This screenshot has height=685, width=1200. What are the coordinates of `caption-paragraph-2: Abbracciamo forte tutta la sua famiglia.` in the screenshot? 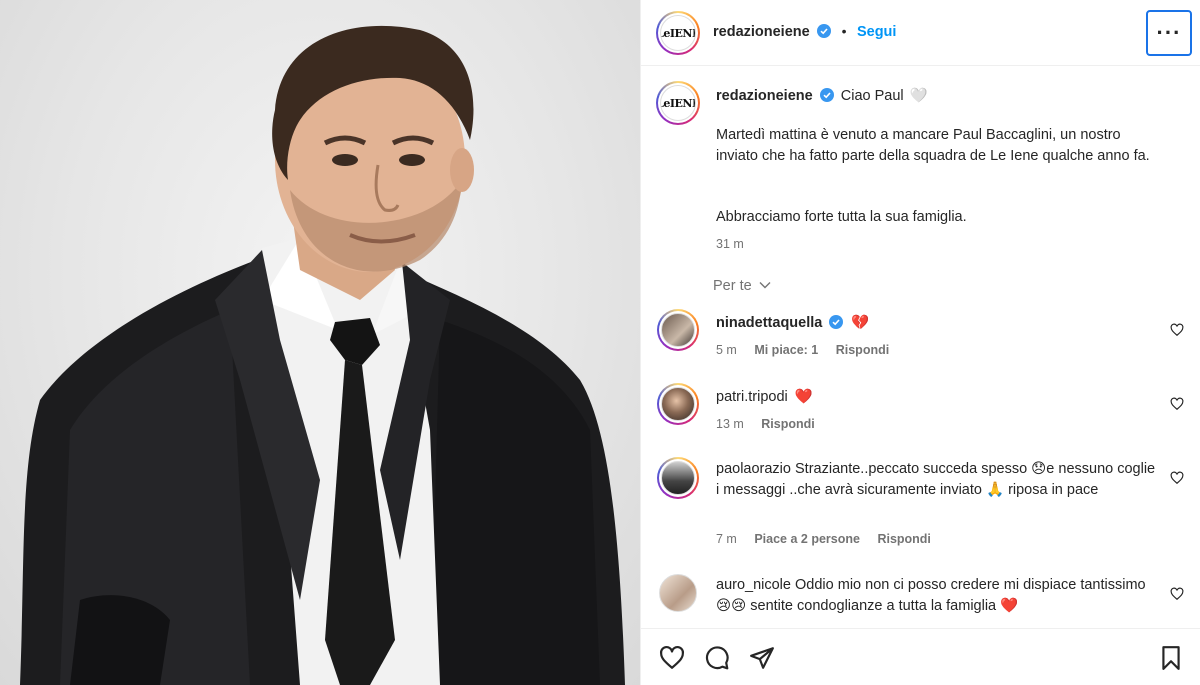 It's located at (841, 217).